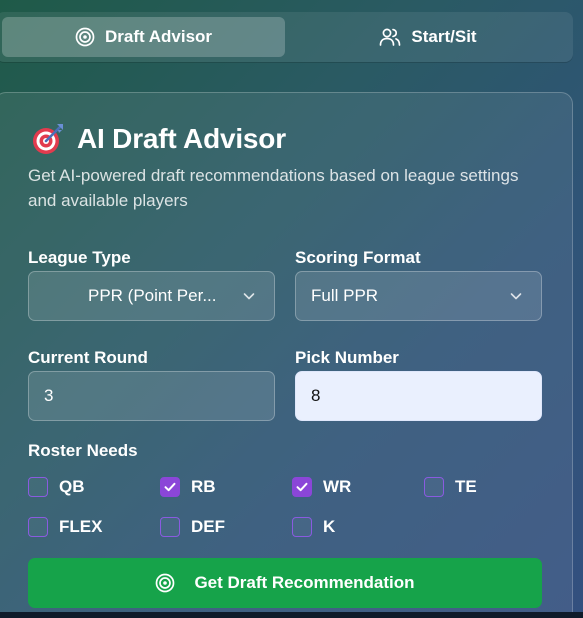 This screenshot has height=618, width=583. I want to click on roster-need-wr: WR, so click(321, 487).